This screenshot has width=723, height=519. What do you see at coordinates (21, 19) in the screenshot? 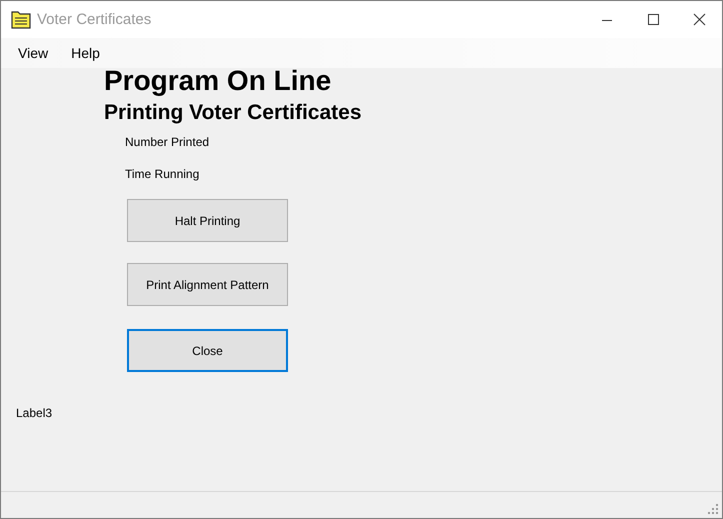
I see `app-icon` at bounding box center [21, 19].